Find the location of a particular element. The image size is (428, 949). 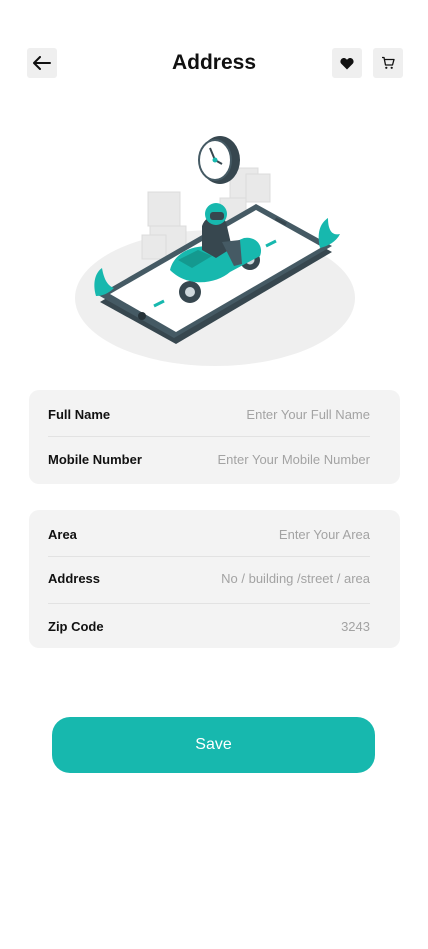

contact-card: Full Name Mobile Number is located at coordinates (214, 437).